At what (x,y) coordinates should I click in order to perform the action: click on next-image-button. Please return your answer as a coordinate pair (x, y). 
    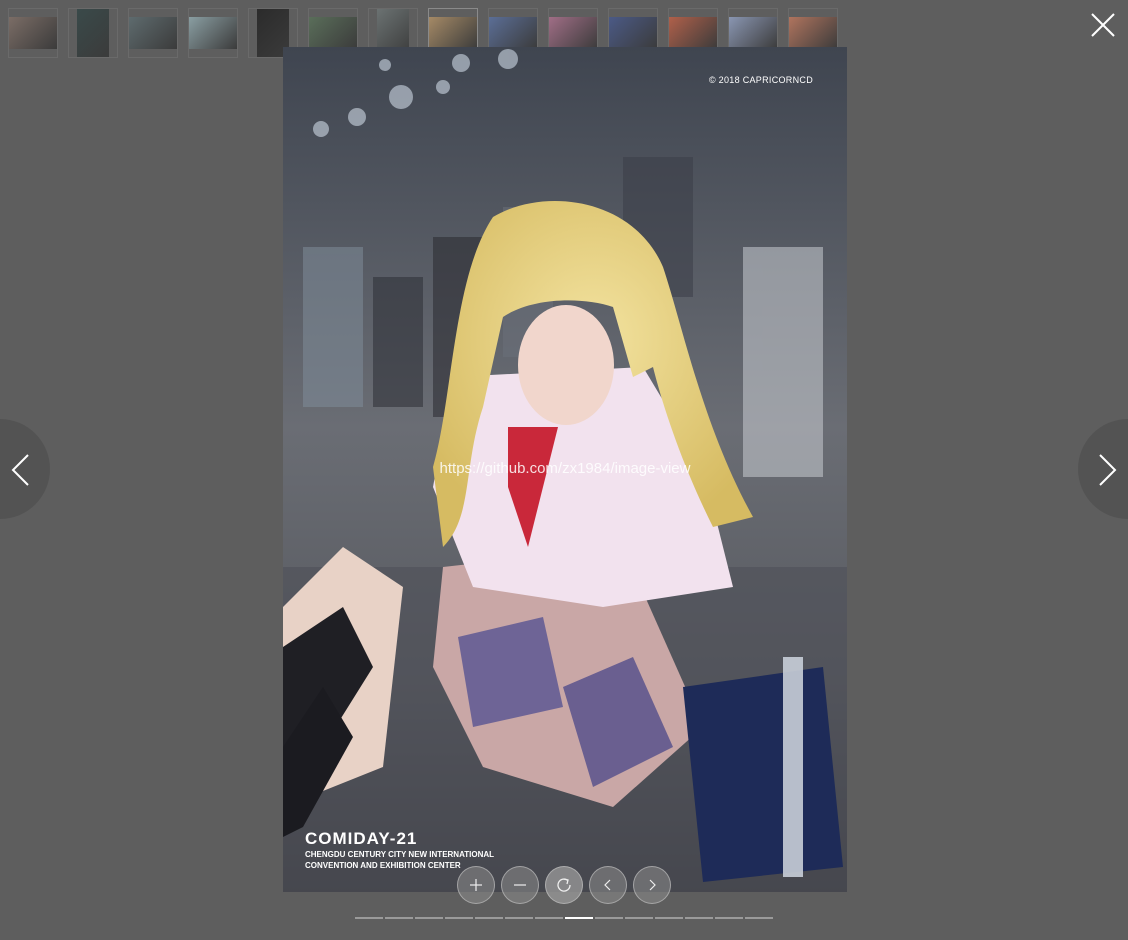
    Looking at the image, I should click on (1103, 469).